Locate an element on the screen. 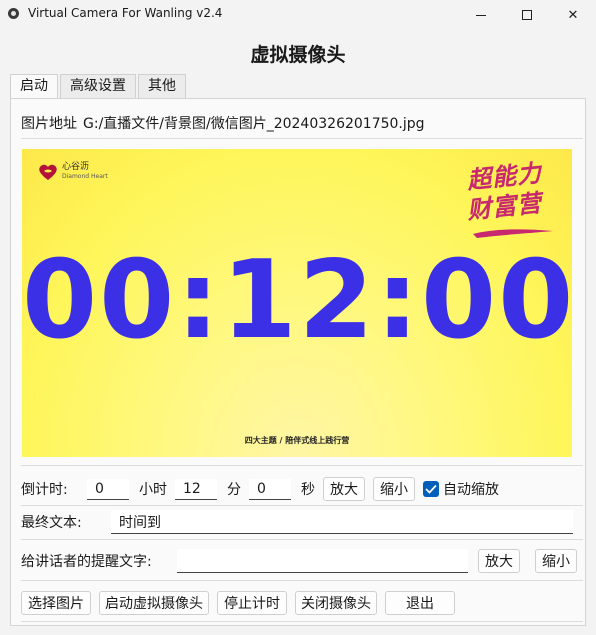 The width and height of the screenshot is (596, 635). minimize-icon is located at coordinates (481, 15).